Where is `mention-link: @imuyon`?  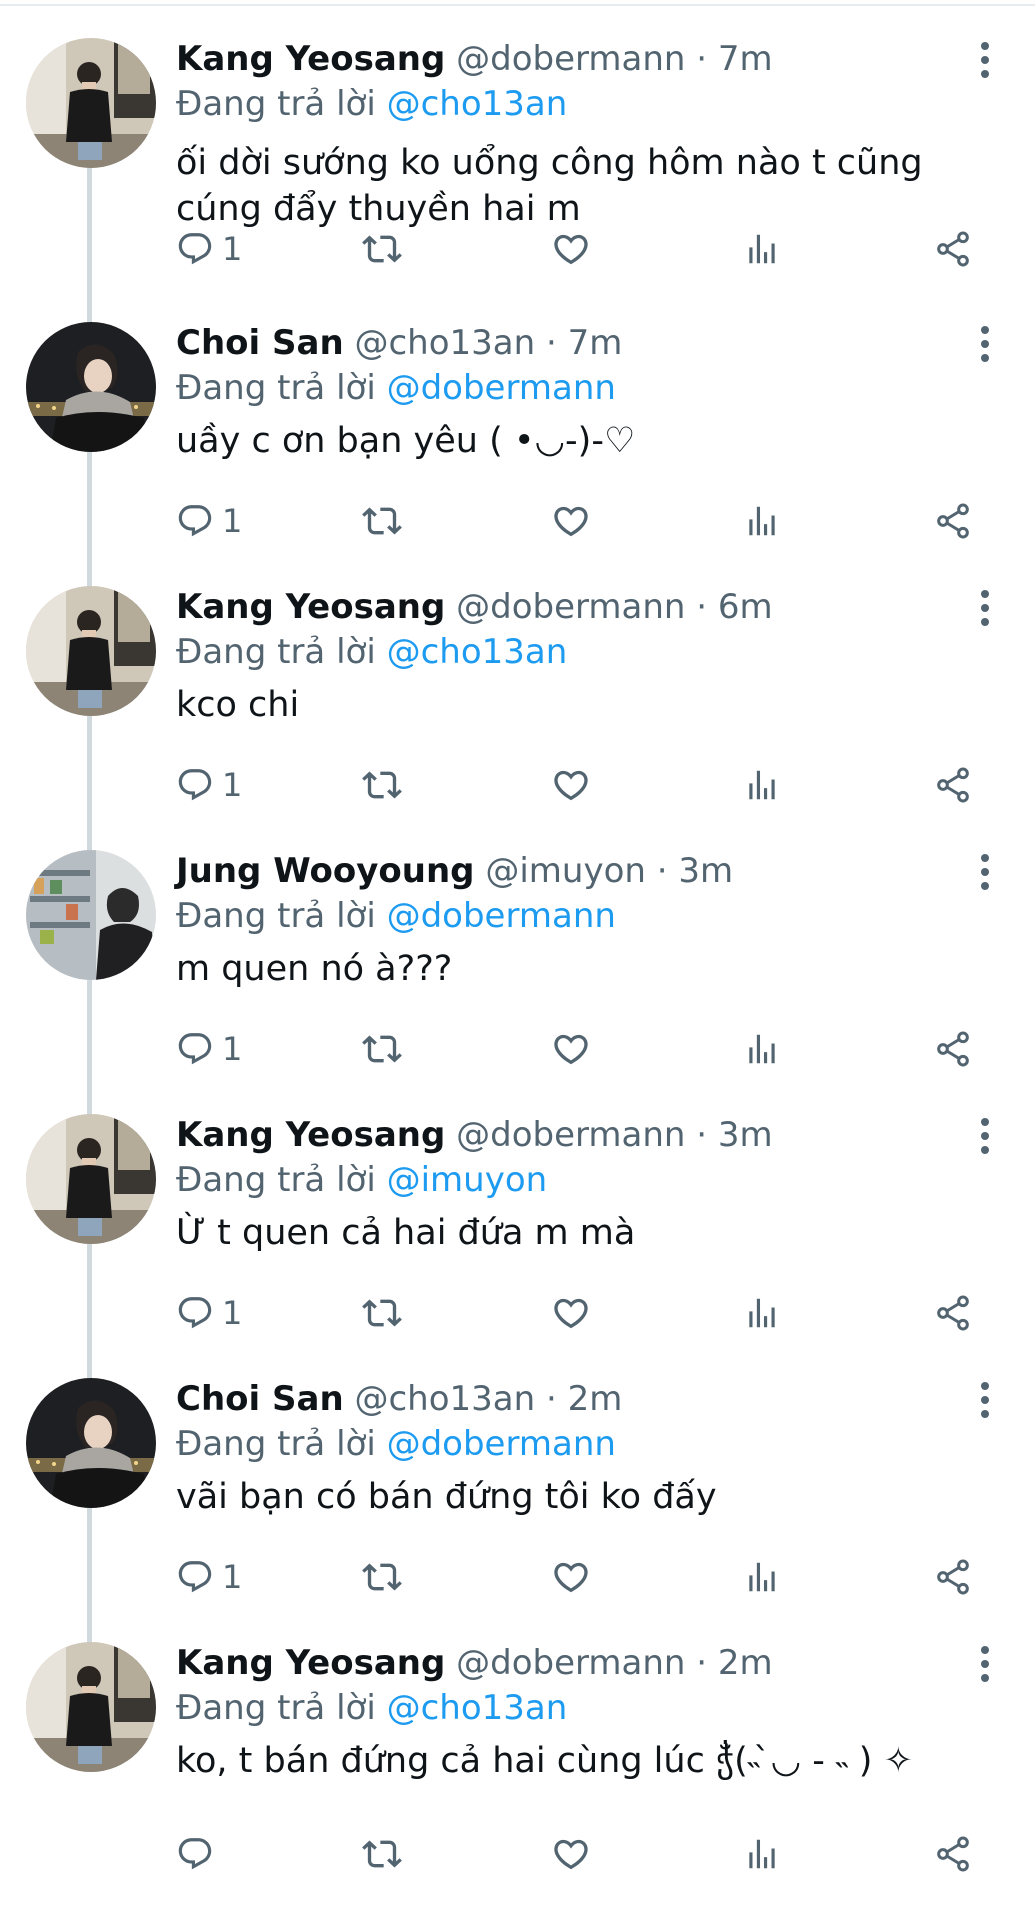 mention-link: @imuyon is located at coordinates (467, 1180).